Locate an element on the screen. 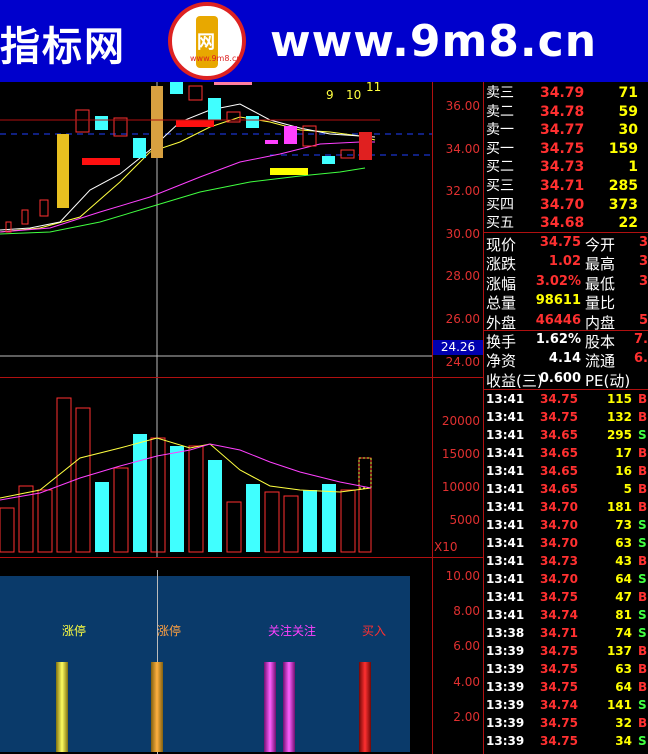 Image resolution: width=648 pixels, height=754 pixels. quote-level-name: 卖一 is located at coordinates (500, 130).